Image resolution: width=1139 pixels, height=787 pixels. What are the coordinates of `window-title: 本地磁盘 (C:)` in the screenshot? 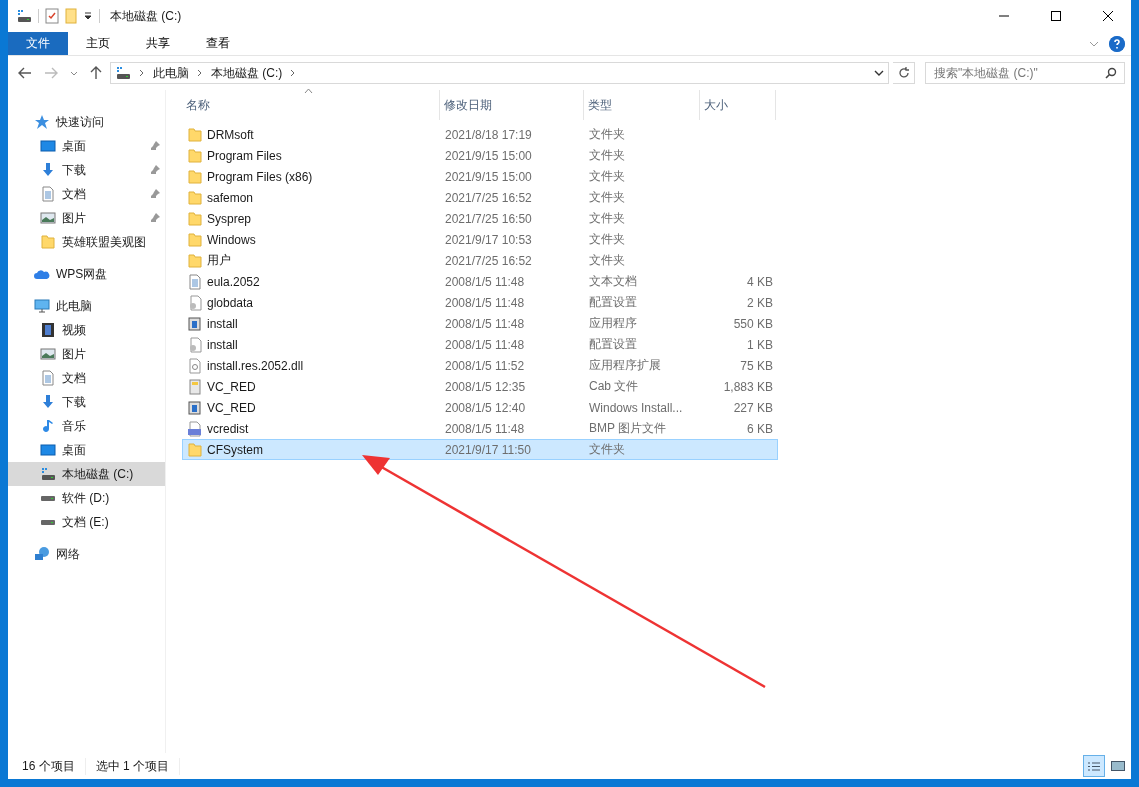 It's located at (146, 16).